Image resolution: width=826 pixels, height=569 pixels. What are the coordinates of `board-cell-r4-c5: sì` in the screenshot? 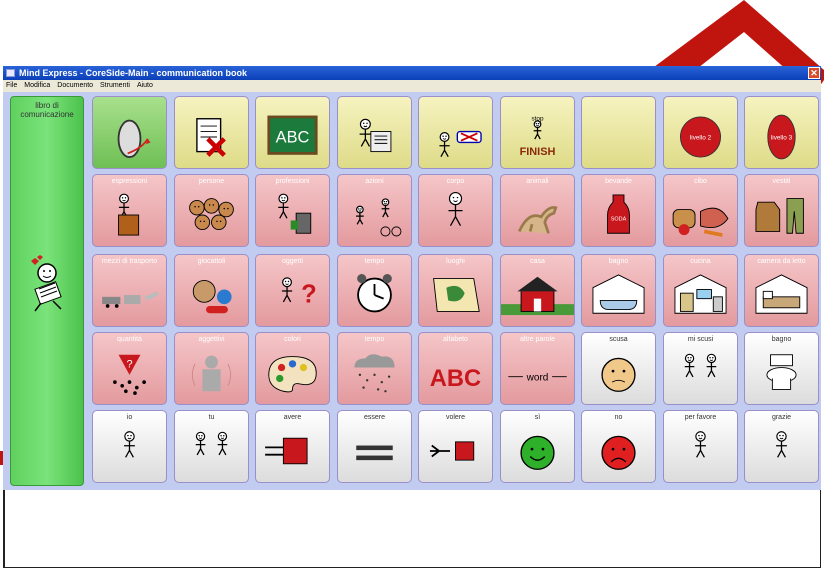 It's located at (537, 446).